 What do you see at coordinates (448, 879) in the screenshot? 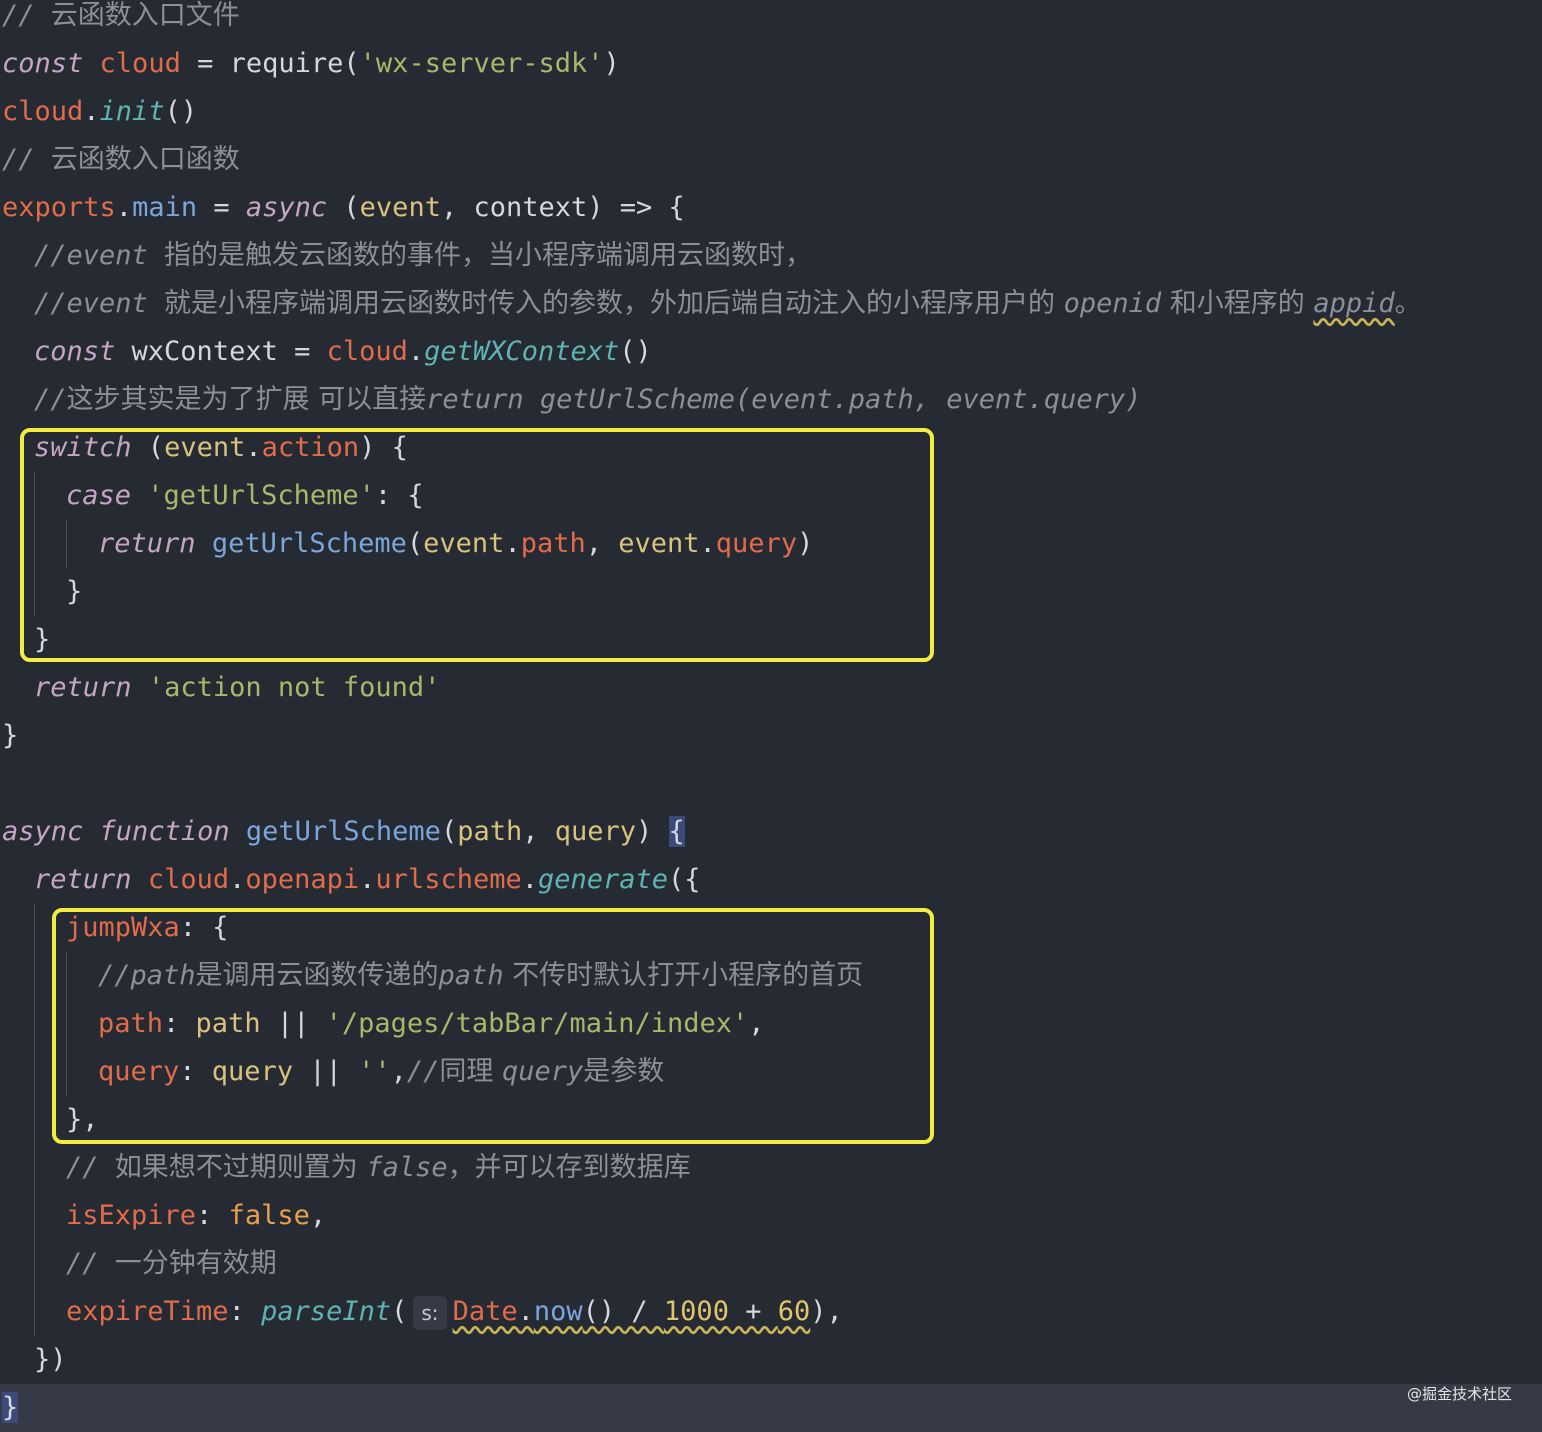
I see `code-token: urlscheme` at bounding box center [448, 879].